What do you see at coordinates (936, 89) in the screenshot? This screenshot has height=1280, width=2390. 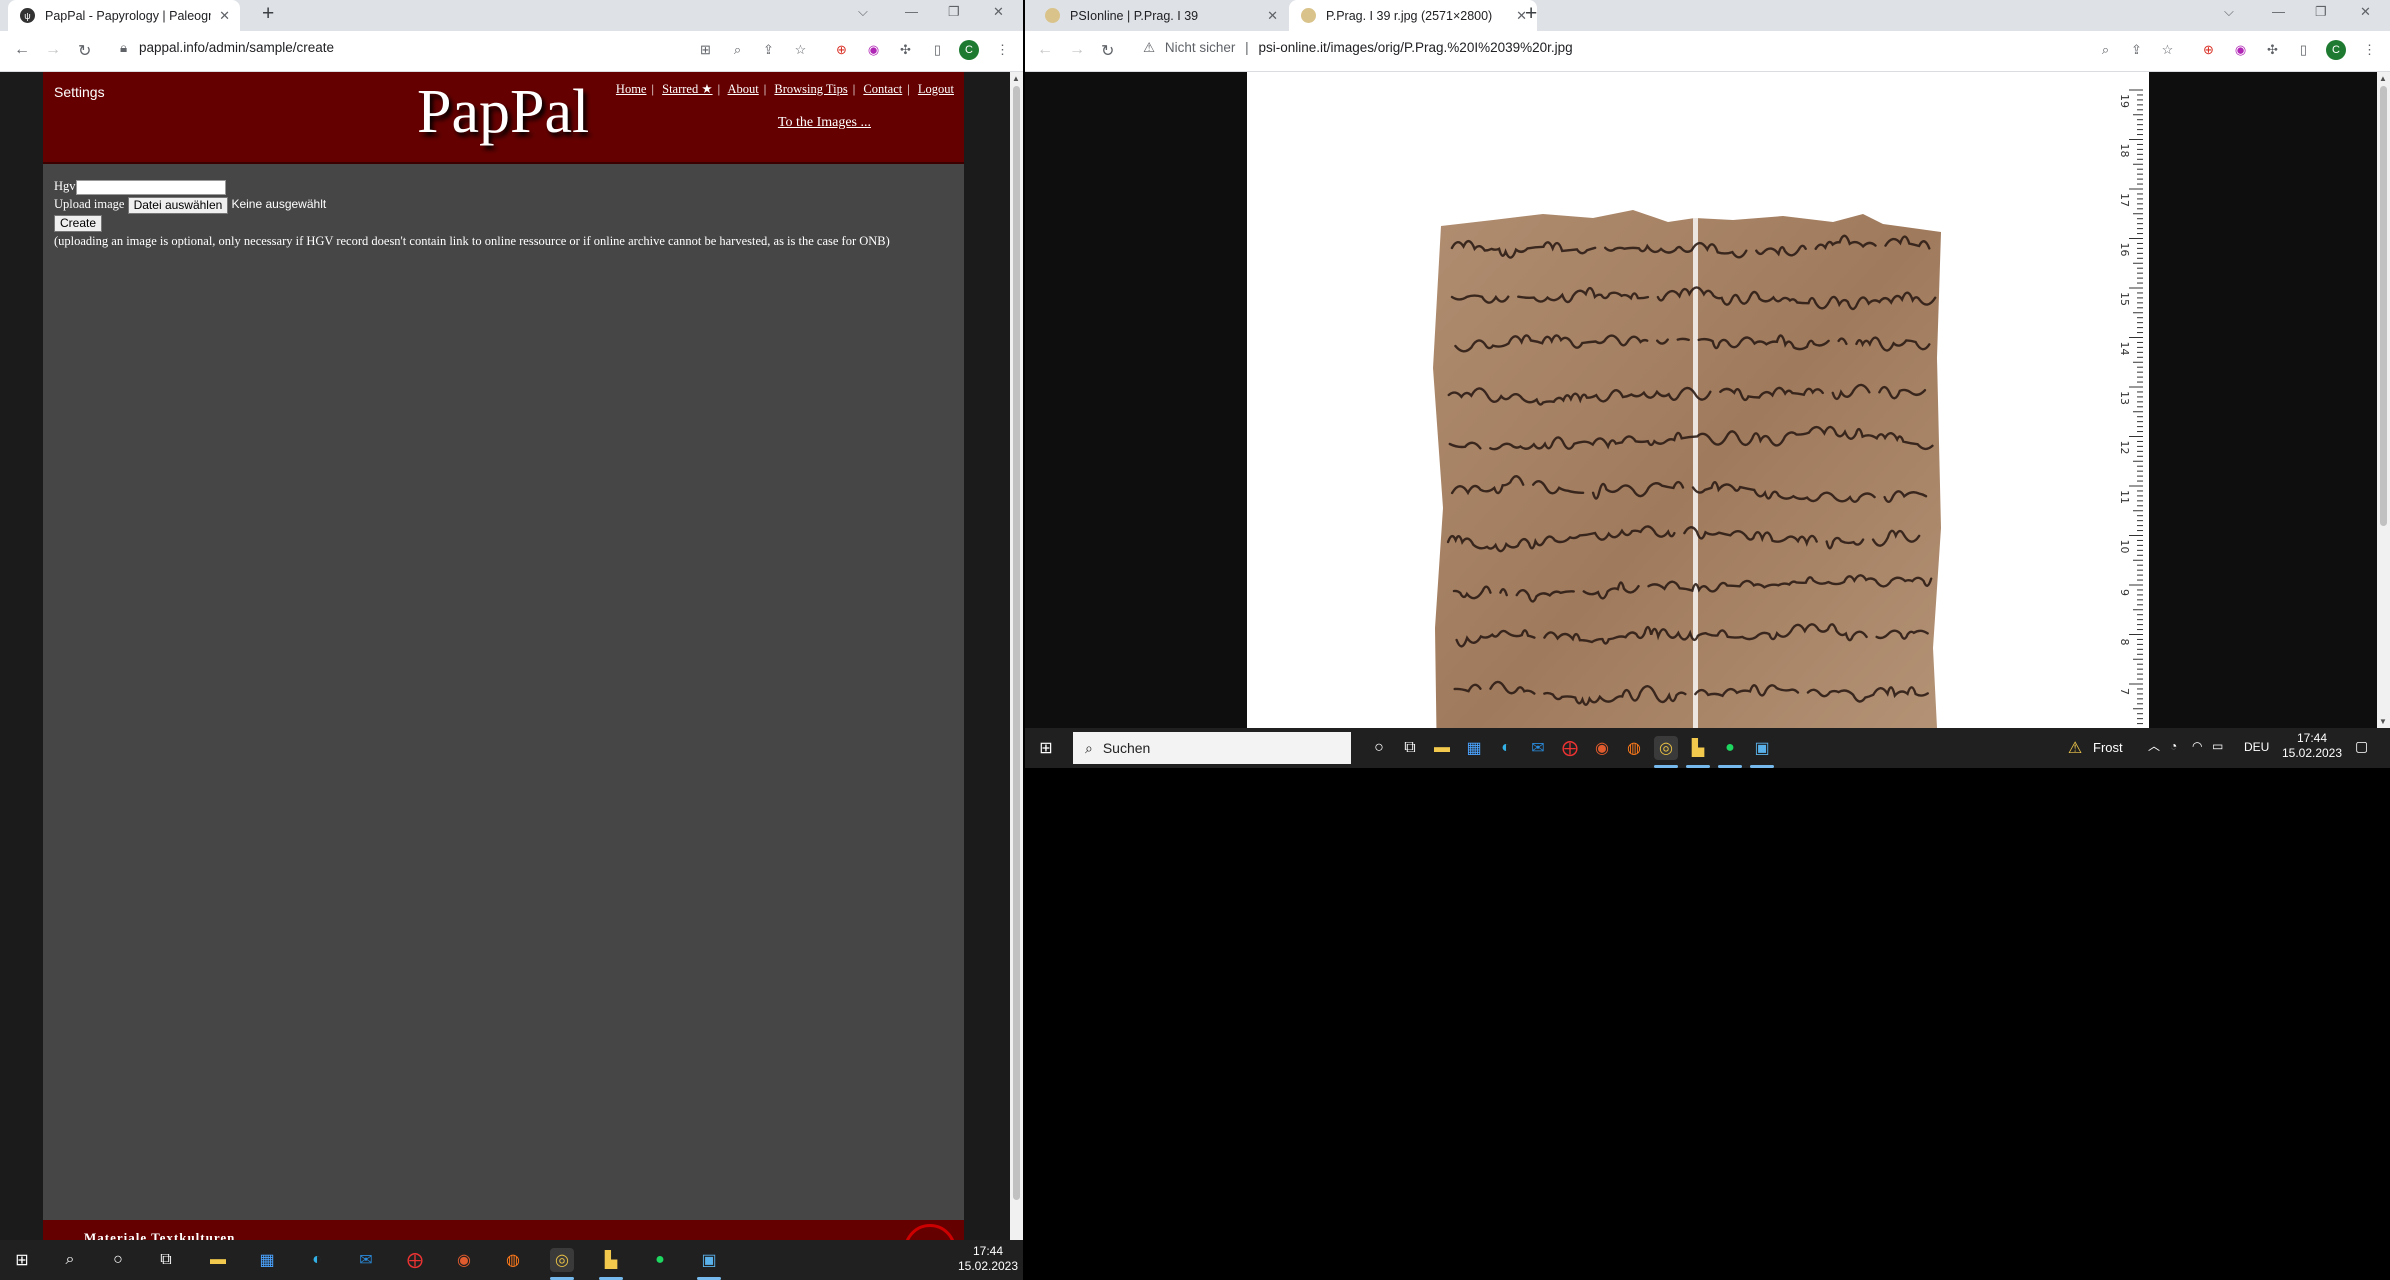 I see `menu-logout: Logout` at bounding box center [936, 89].